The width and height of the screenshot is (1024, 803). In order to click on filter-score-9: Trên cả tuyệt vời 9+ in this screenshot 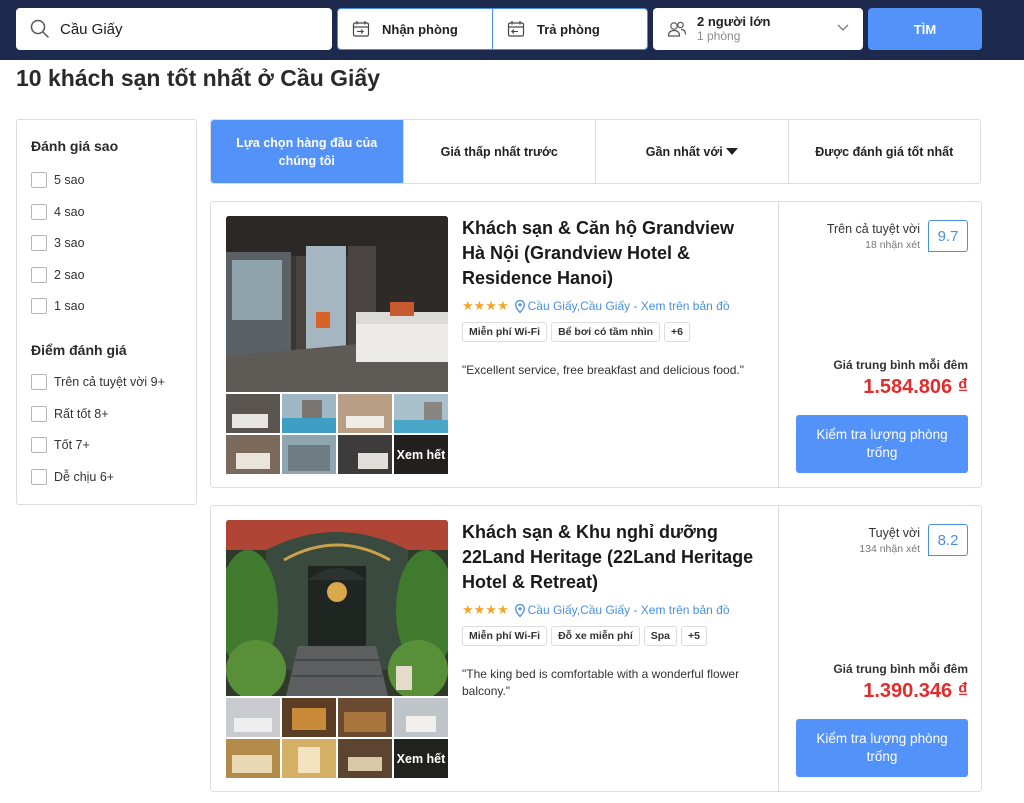, I will do `click(98, 382)`.